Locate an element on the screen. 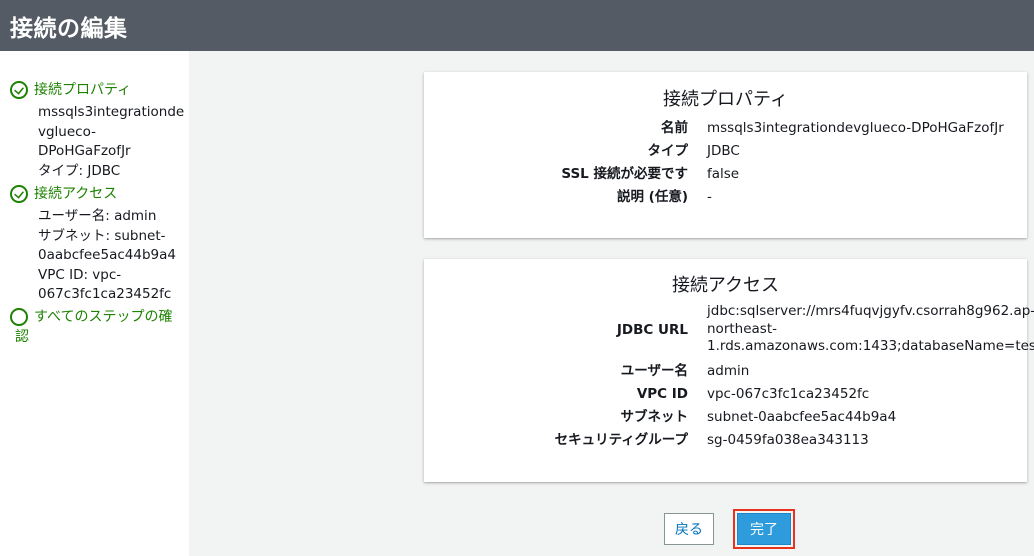  access-value: subnet-0aabcfee5ac44b9a4 is located at coordinates (802, 416).